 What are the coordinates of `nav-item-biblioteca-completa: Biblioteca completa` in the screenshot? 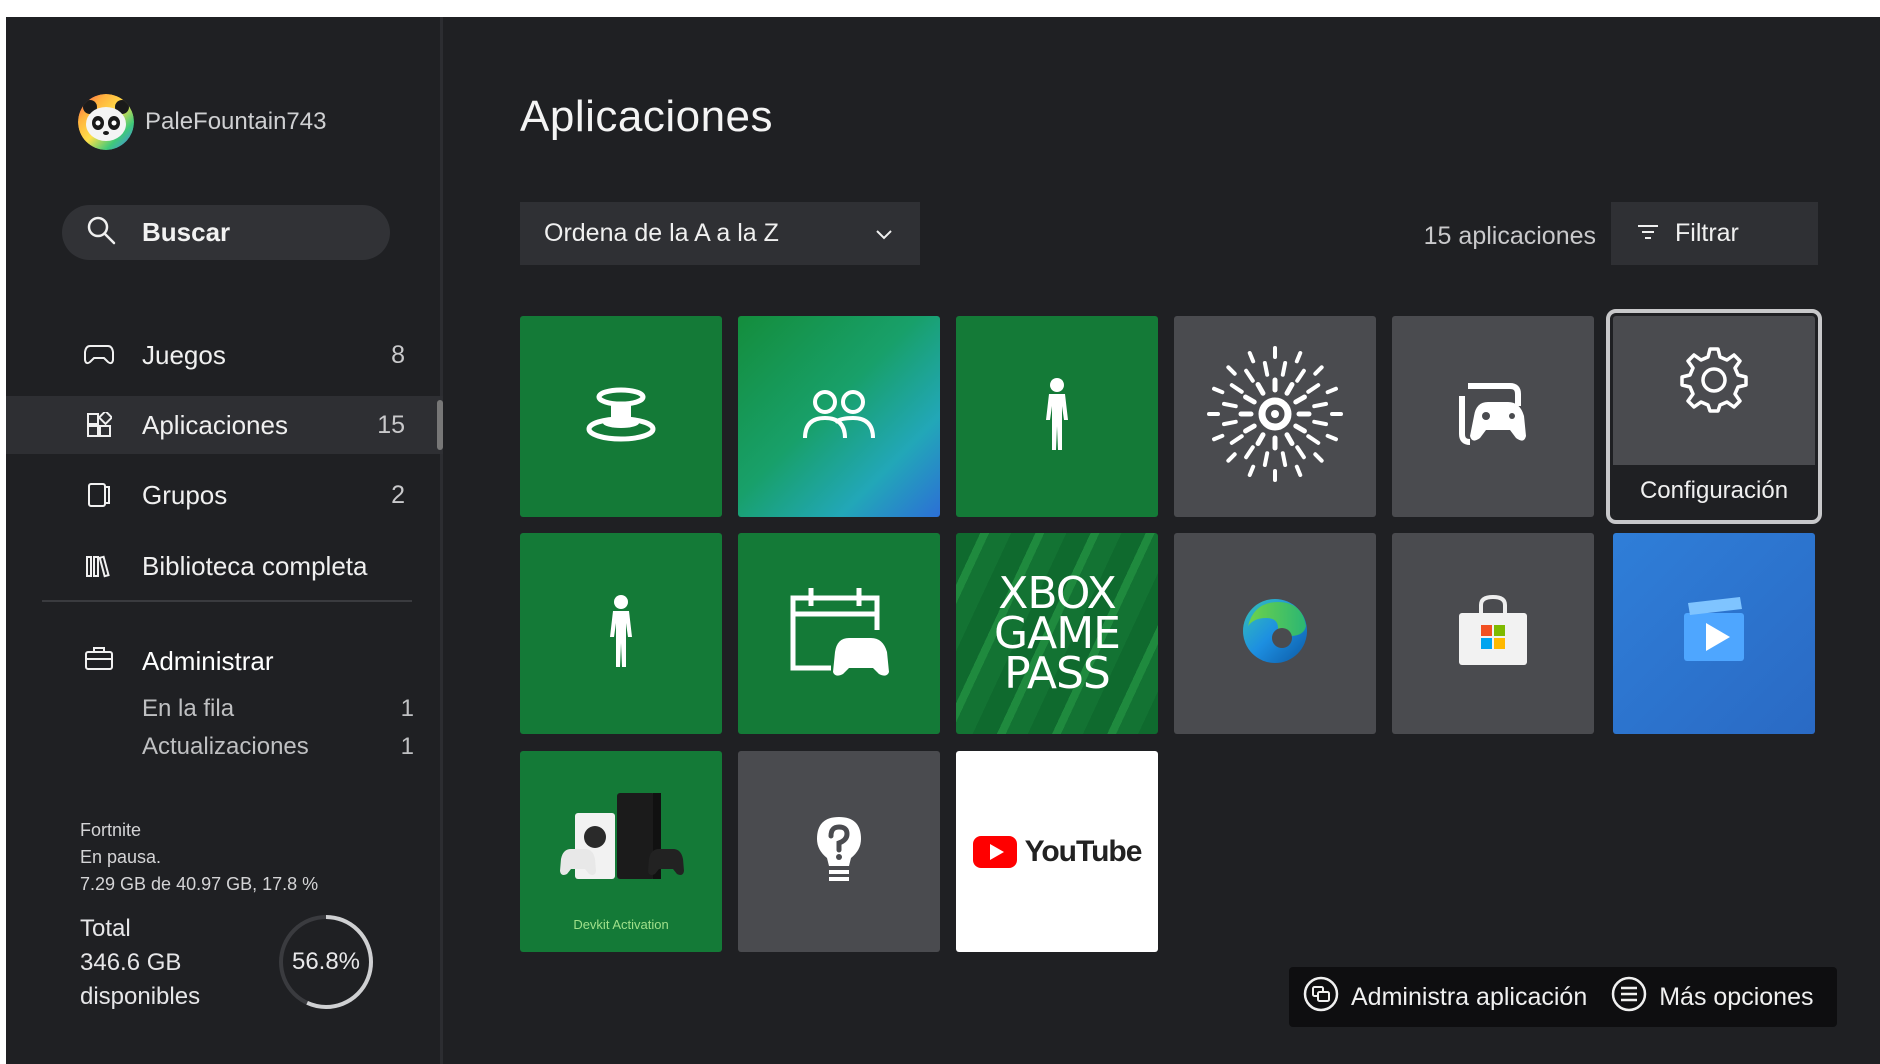 It's located at (224, 566).